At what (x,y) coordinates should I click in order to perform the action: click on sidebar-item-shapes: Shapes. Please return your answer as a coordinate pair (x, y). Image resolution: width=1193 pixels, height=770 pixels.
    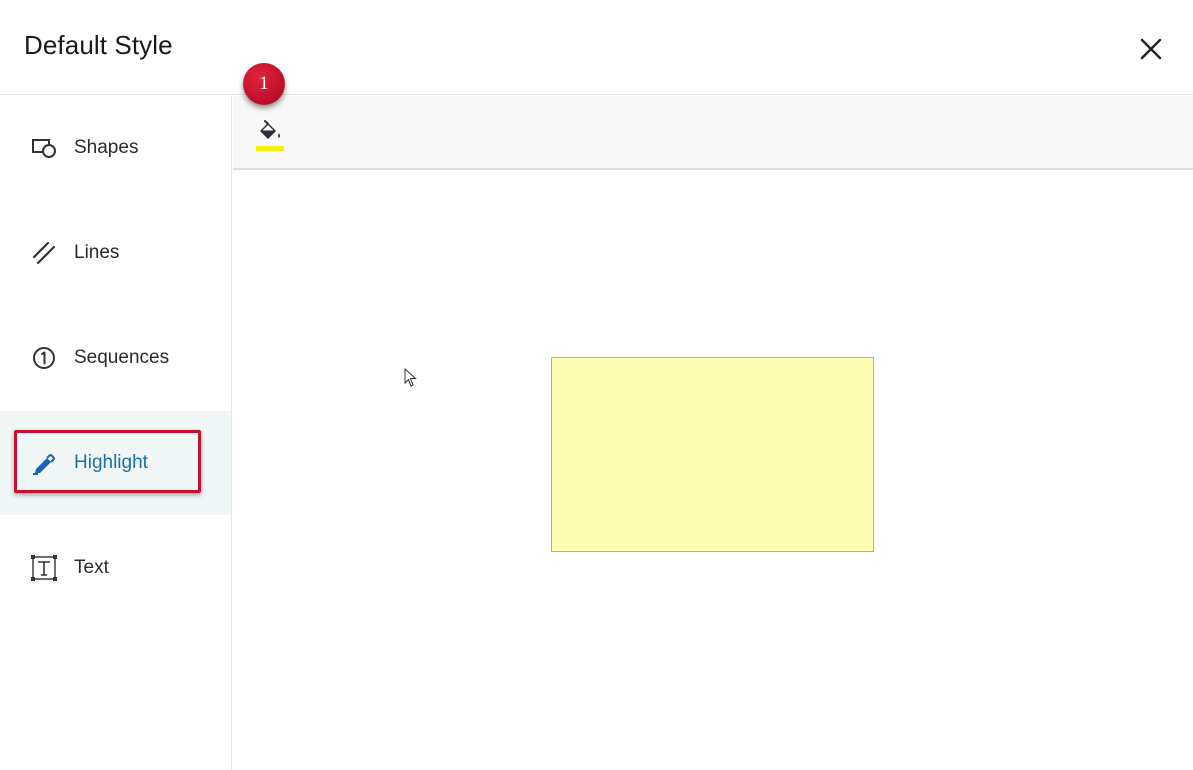
    Looking at the image, I should click on (115, 148).